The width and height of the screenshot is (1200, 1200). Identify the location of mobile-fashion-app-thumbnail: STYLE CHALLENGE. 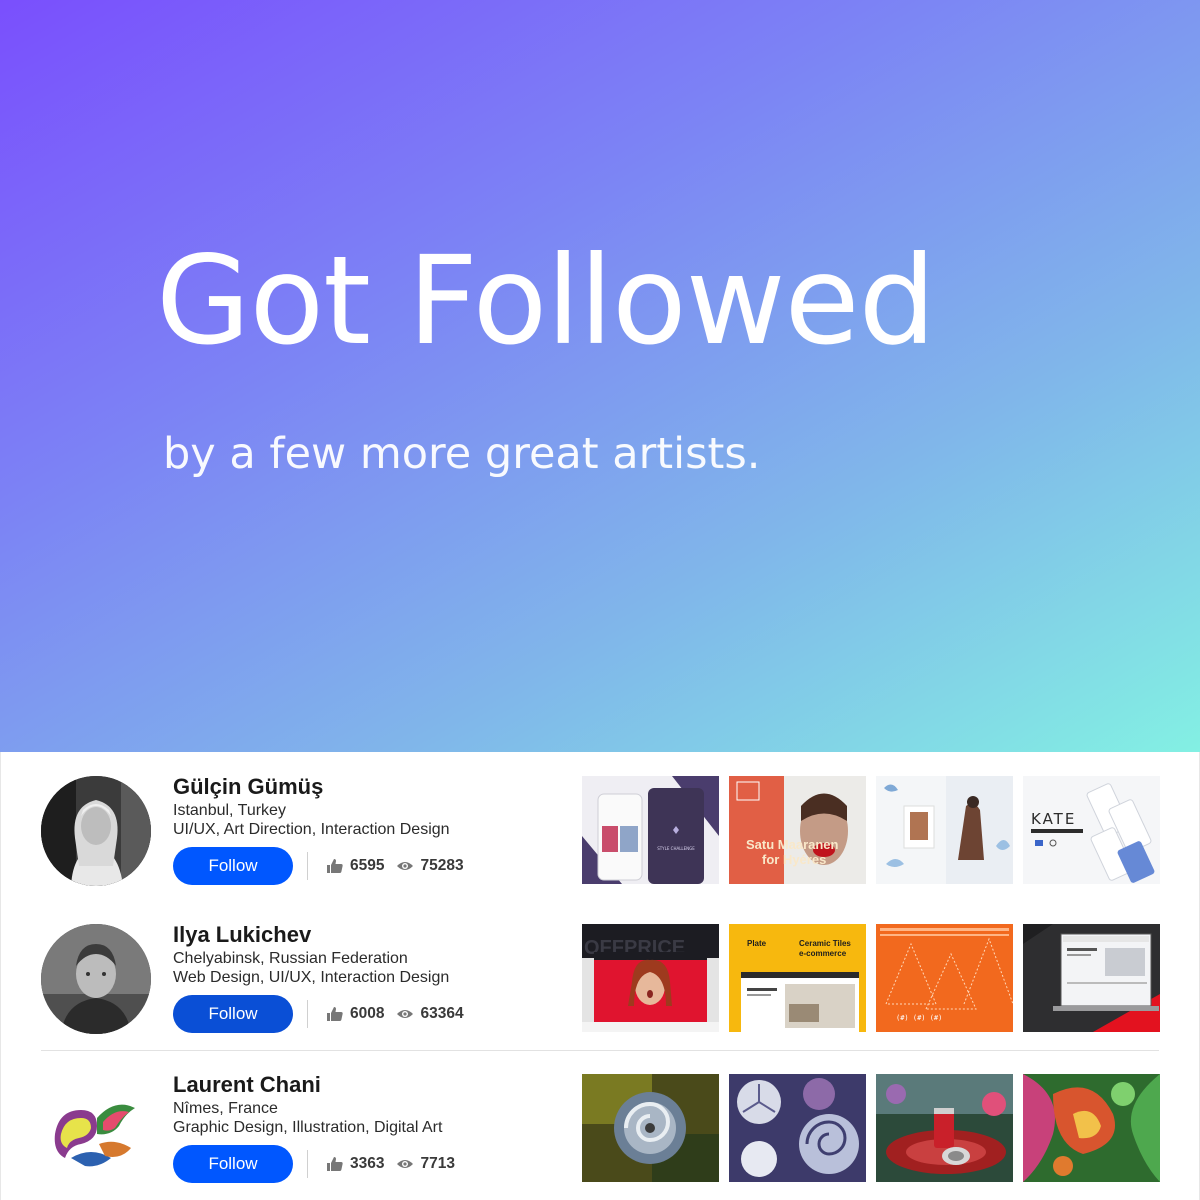
(650, 830).